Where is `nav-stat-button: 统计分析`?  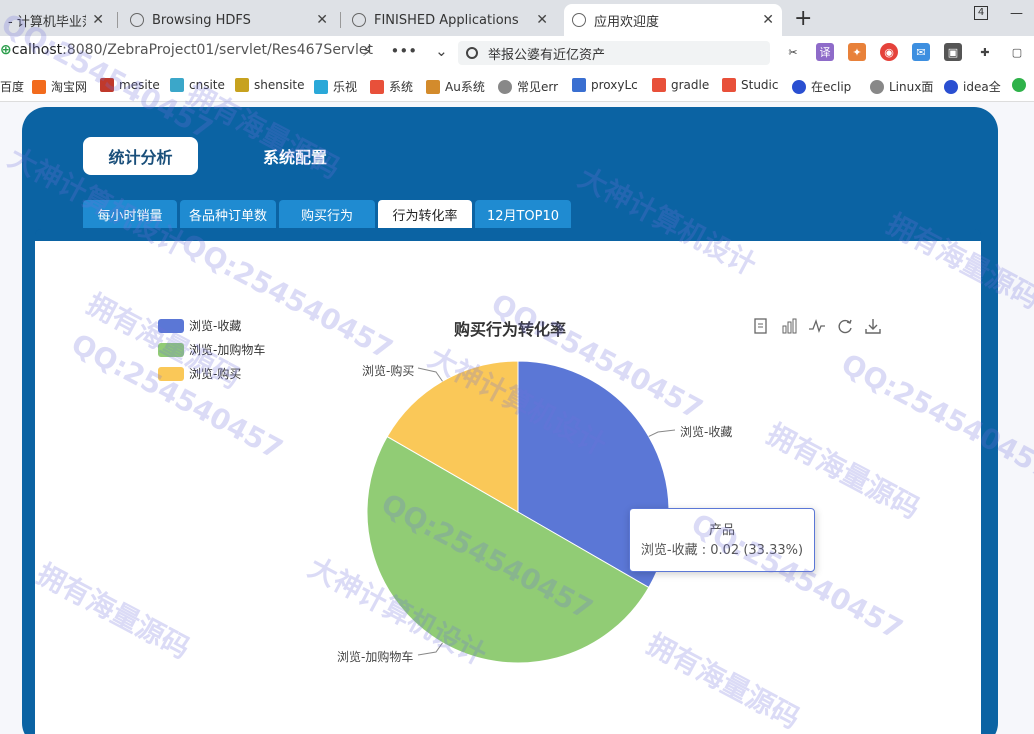 nav-stat-button: 统计分析 is located at coordinates (140, 156).